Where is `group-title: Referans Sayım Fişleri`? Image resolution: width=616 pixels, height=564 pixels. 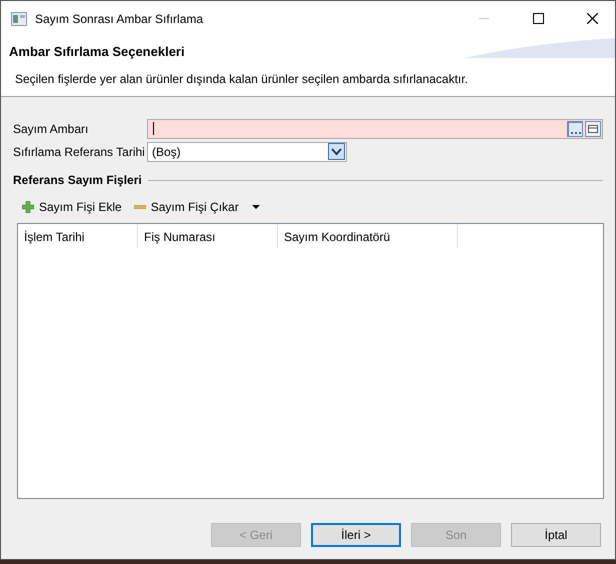
group-title: Referans Sayım Fişleri is located at coordinates (77, 180).